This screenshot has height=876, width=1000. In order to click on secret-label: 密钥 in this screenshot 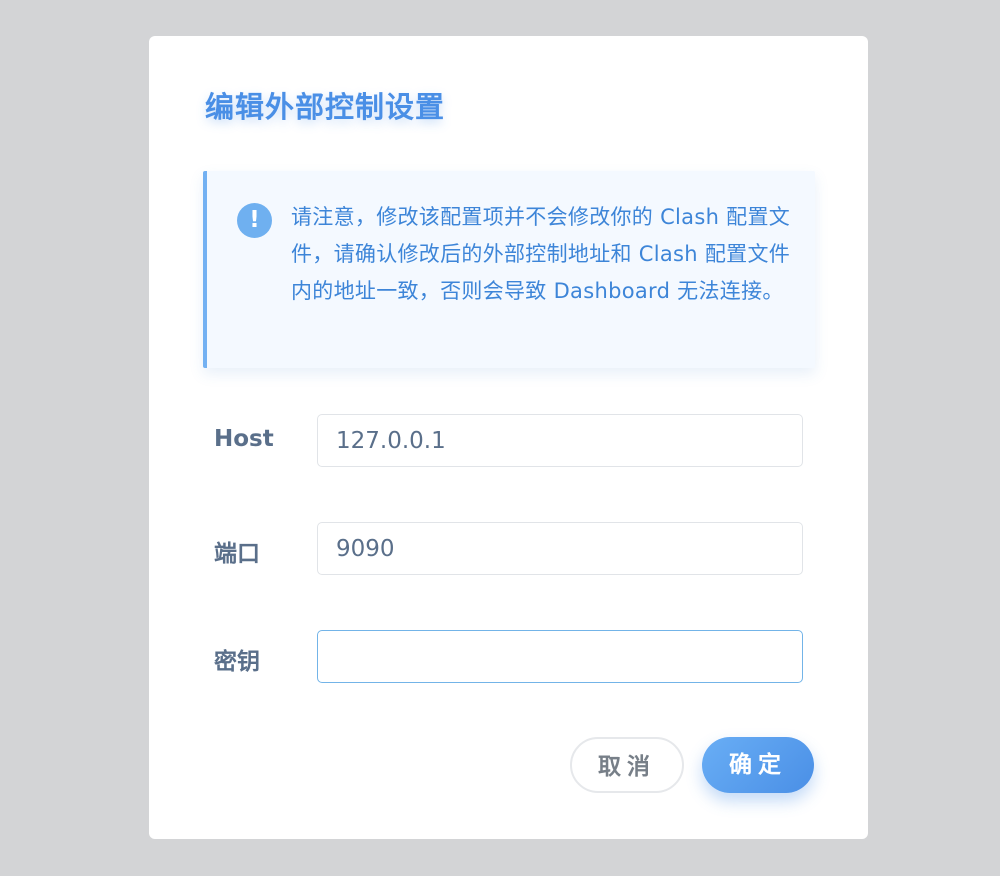, I will do `click(237, 662)`.